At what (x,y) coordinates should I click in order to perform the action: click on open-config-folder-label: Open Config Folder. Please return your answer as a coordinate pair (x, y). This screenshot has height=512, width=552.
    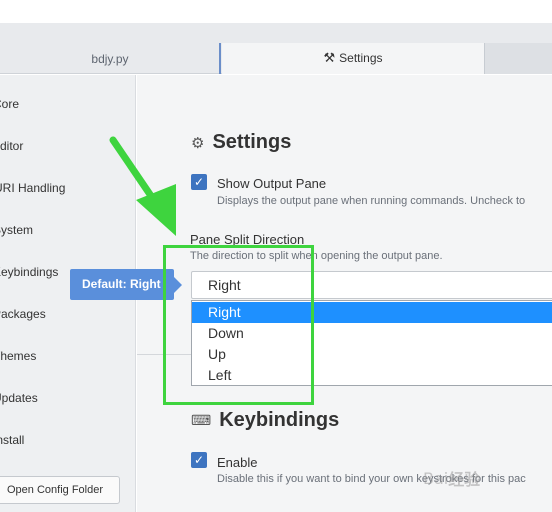
    Looking at the image, I should click on (55, 490).